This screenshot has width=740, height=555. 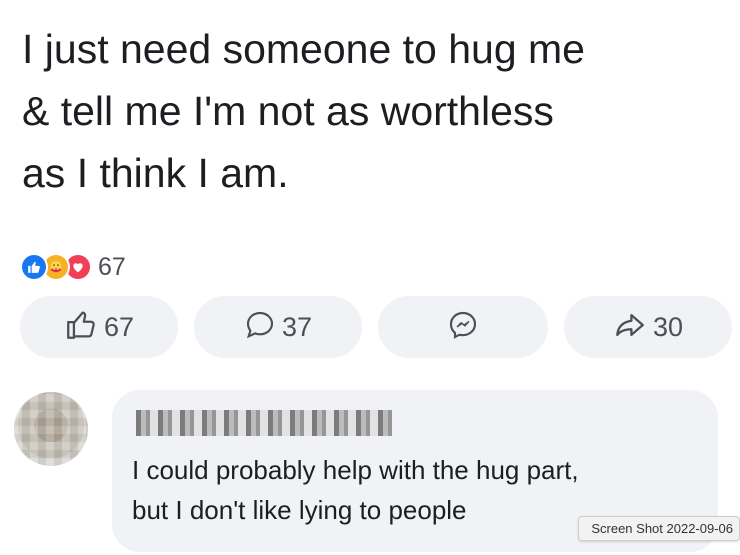 What do you see at coordinates (260, 327) in the screenshot?
I see `comment-bubble-icon` at bounding box center [260, 327].